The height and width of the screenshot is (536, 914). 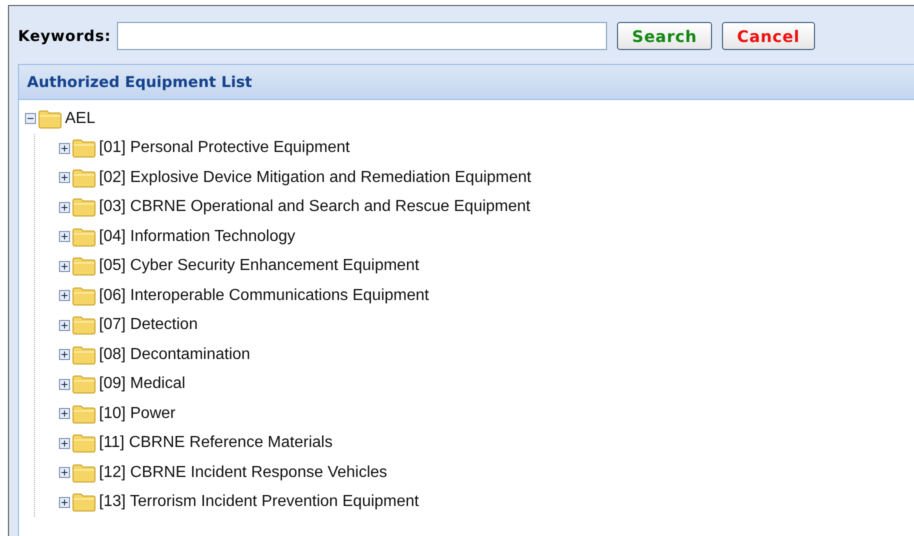 What do you see at coordinates (80, 119) in the screenshot?
I see `tree-node-label: AEL` at bounding box center [80, 119].